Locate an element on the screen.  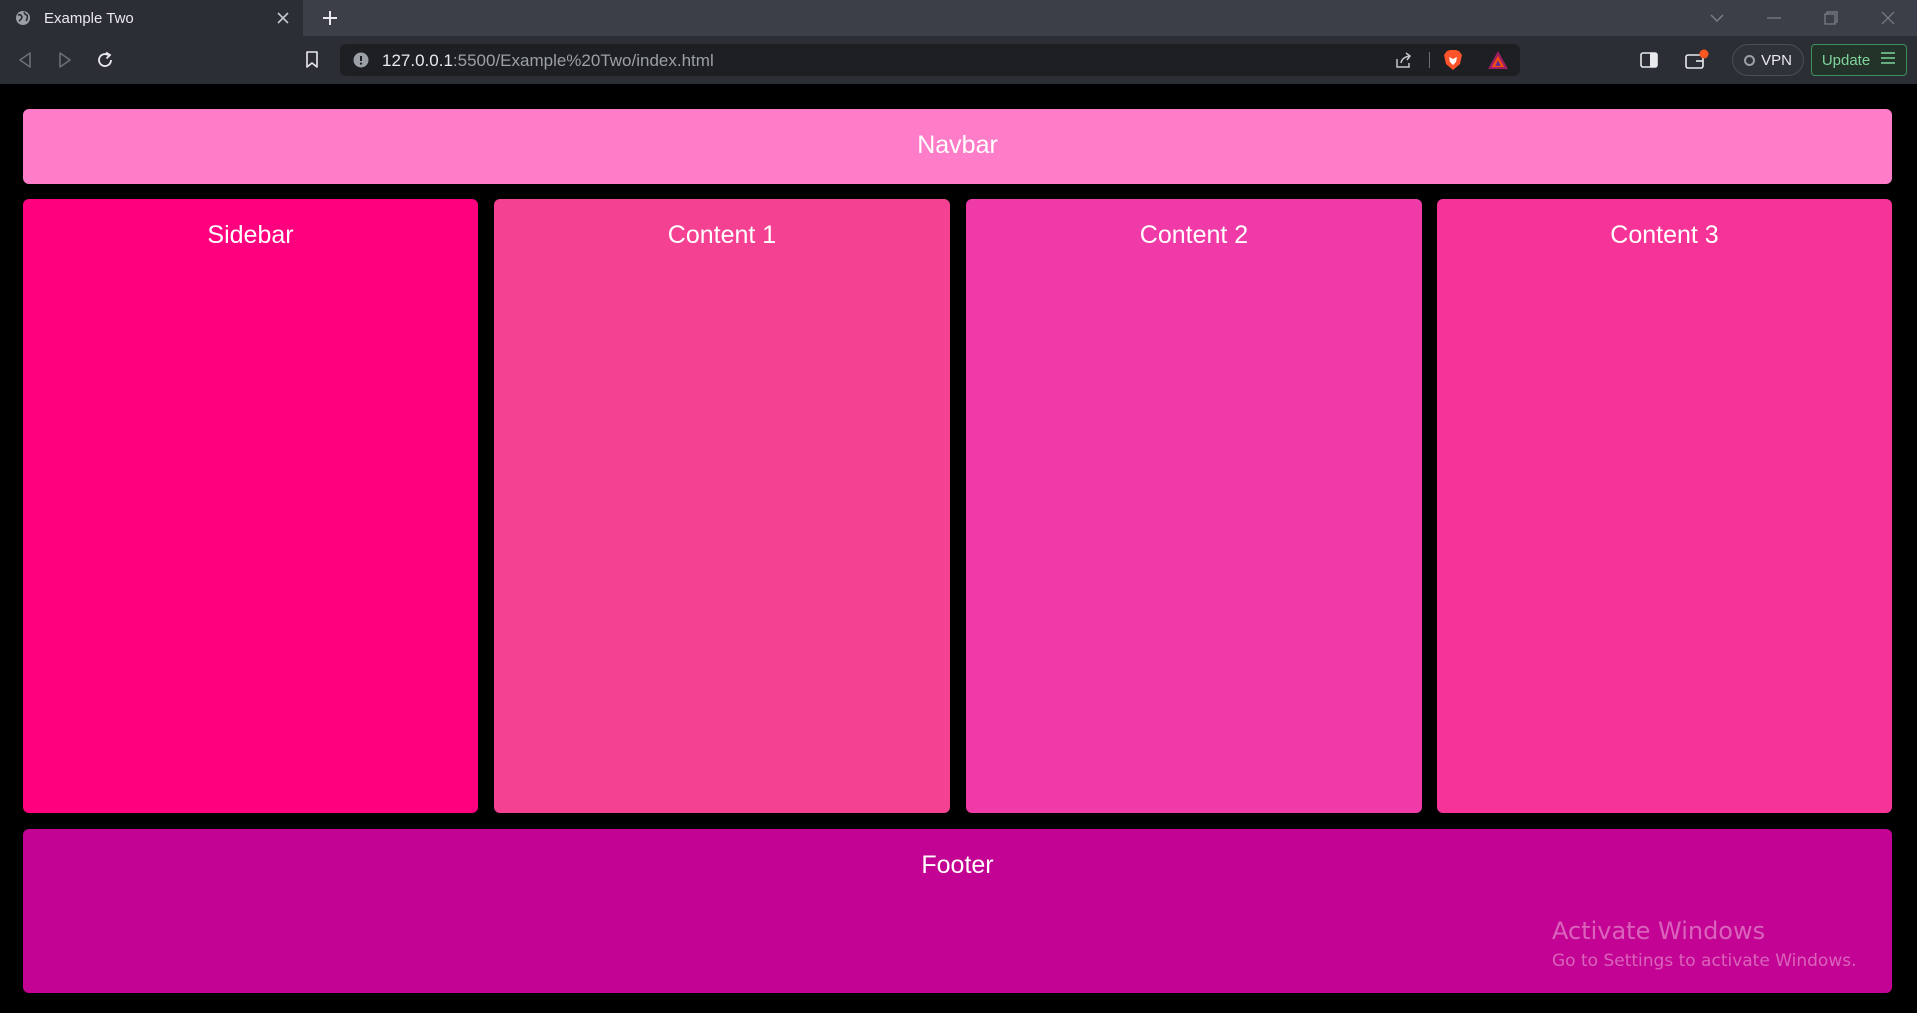
vpn-status-icon is located at coordinates (1750, 60).